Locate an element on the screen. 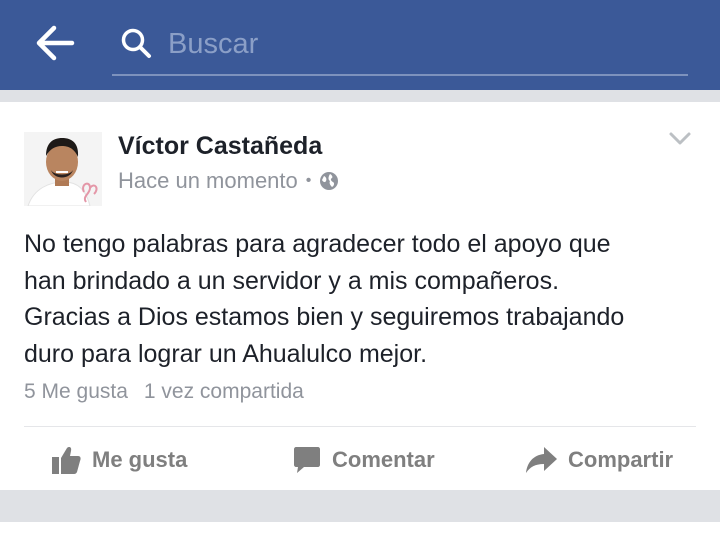 The width and height of the screenshot is (720, 536). share-count: 1 vez compartida is located at coordinates (224, 391).